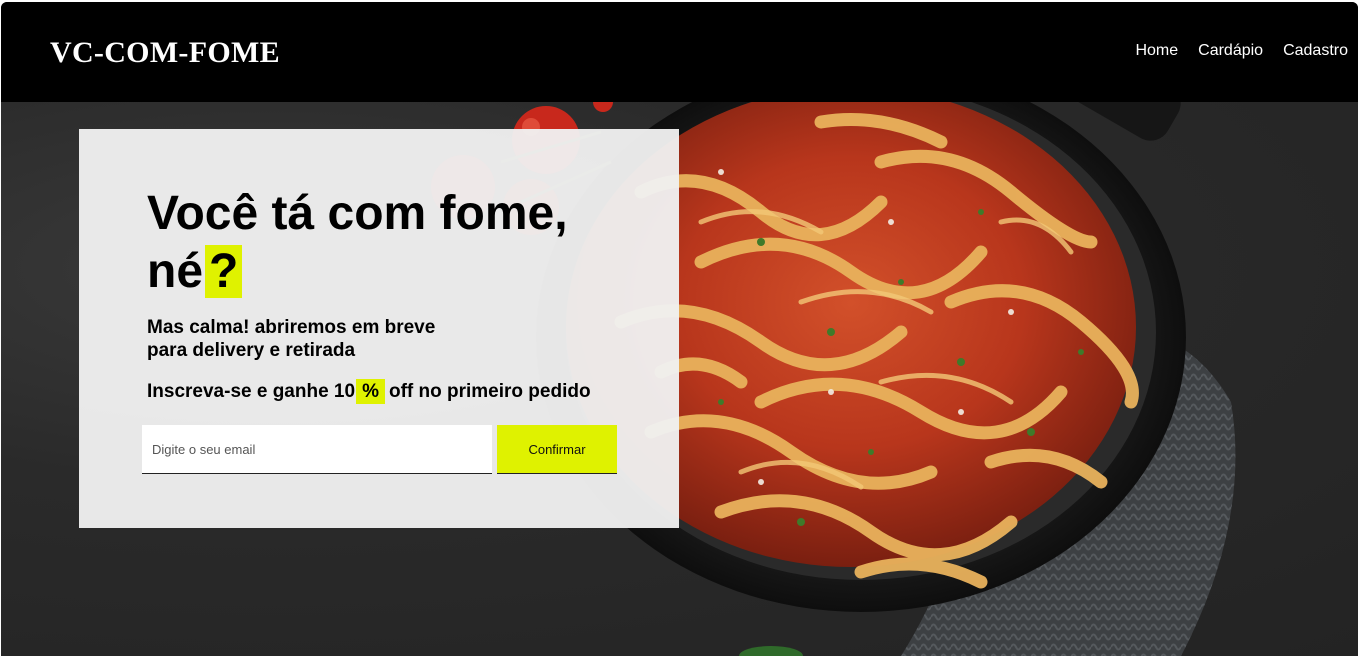 Image resolution: width=1360 pixels, height=656 pixels. I want to click on site-logo: VC-COM-FOME, so click(165, 53).